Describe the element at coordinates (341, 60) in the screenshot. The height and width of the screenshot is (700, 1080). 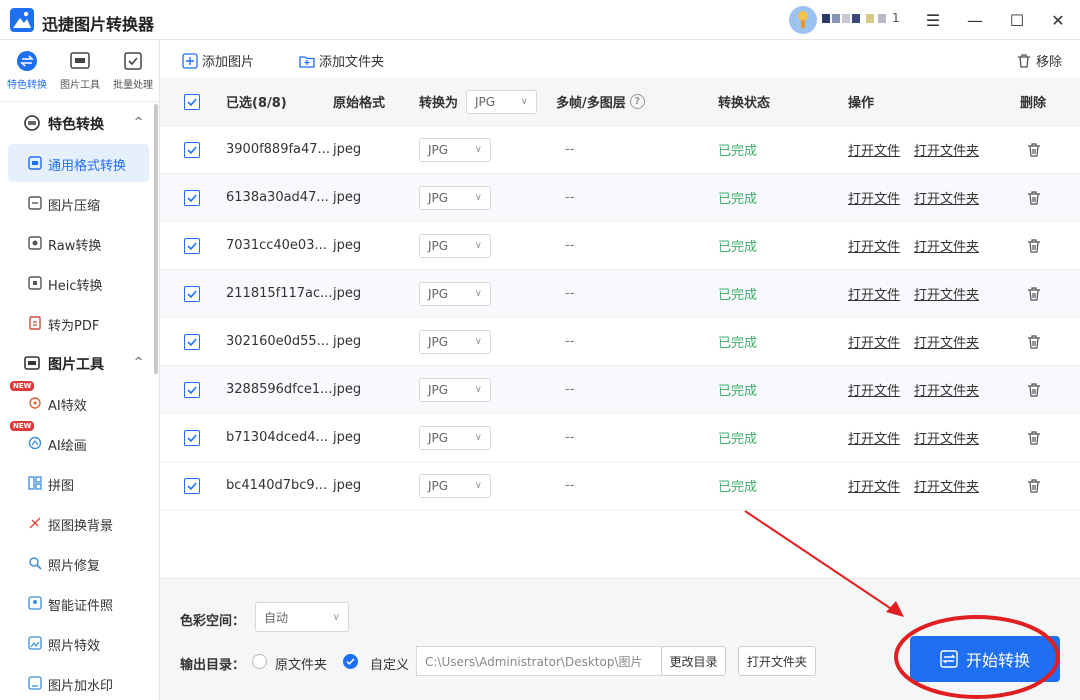
I see `add-folder-button: 添加文件夹` at that location.